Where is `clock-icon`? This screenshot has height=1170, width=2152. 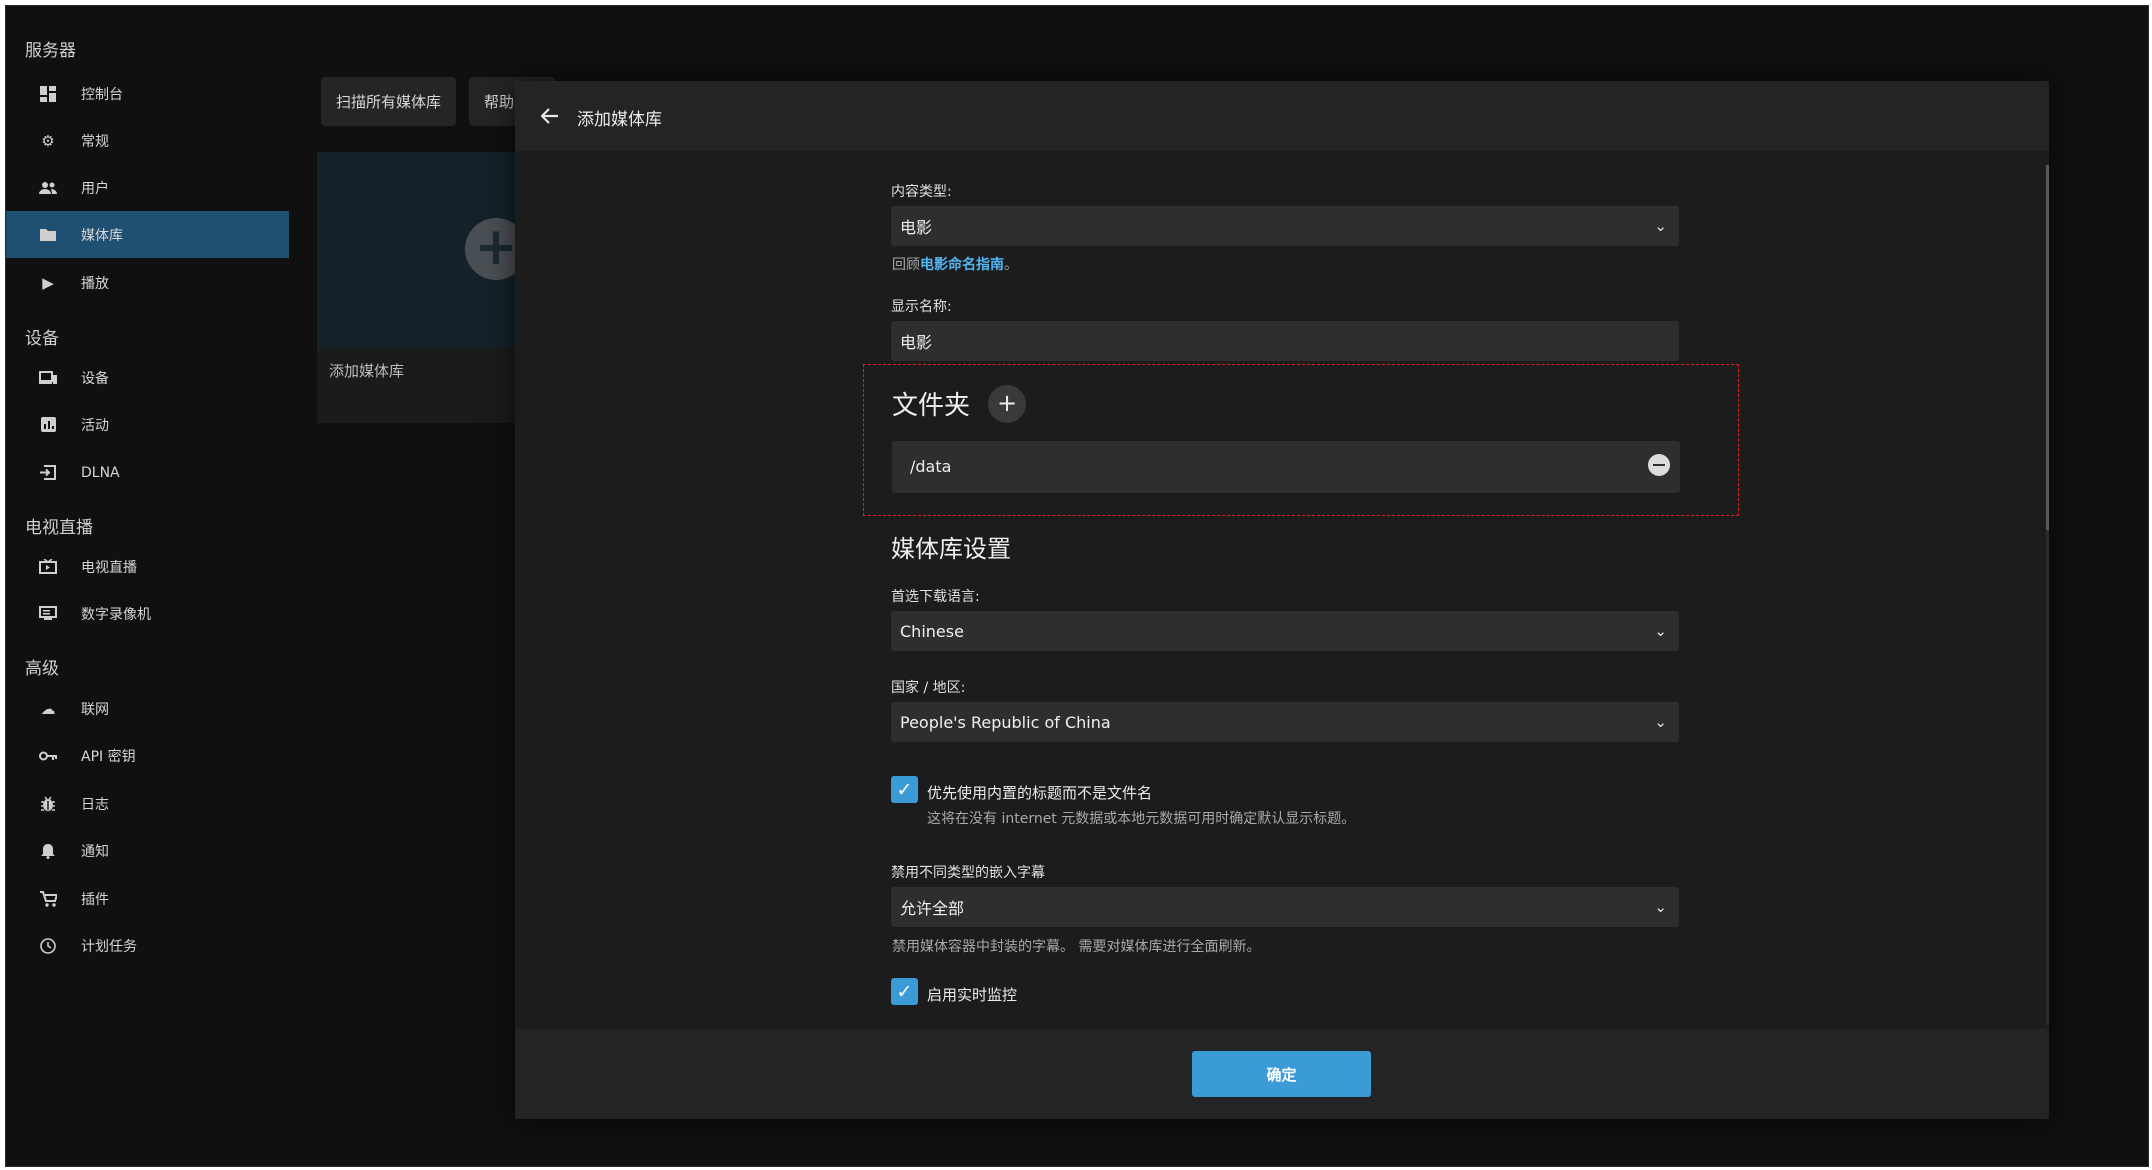 clock-icon is located at coordinates (48, 946).